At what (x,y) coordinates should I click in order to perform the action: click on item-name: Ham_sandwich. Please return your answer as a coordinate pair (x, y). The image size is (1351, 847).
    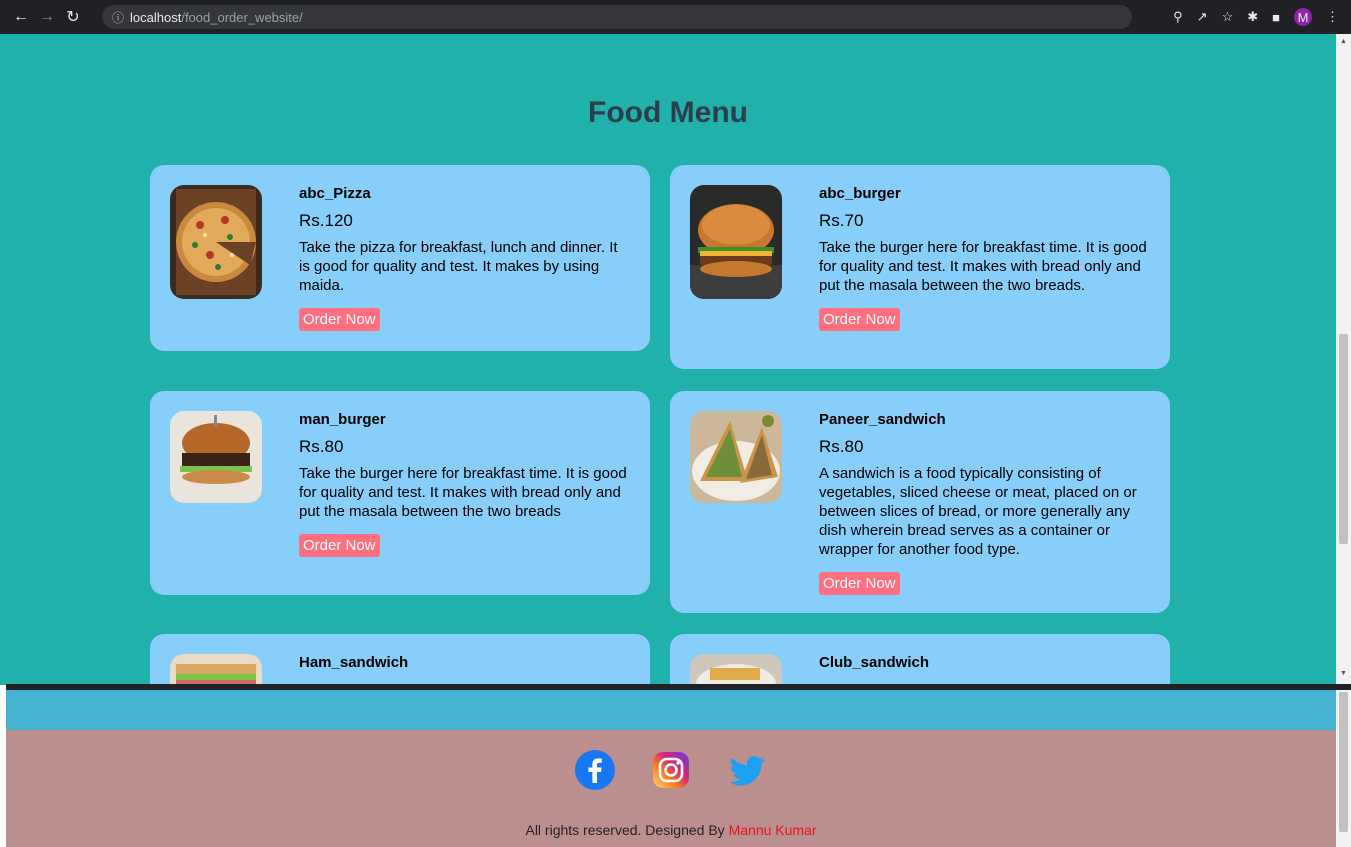
    Looking at the image, I should click on (354, 662).